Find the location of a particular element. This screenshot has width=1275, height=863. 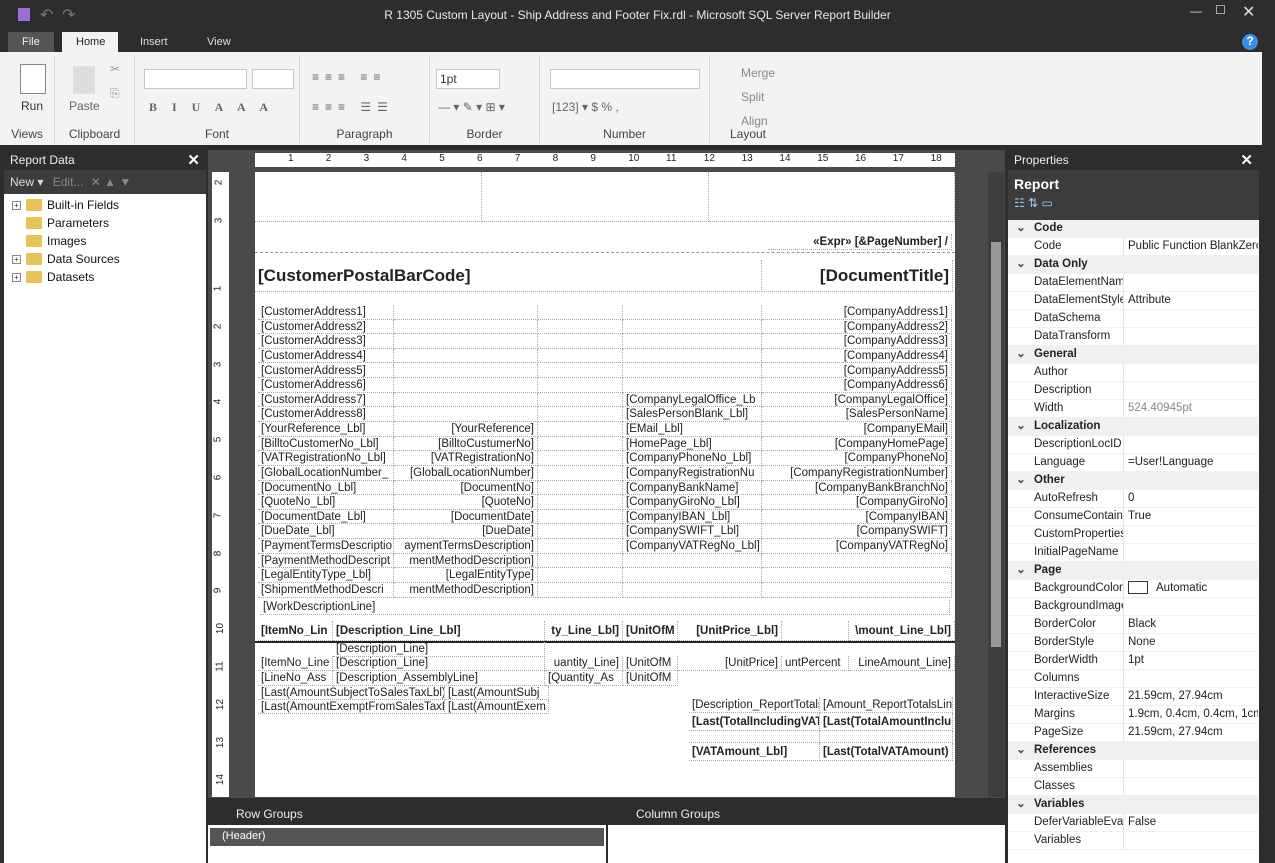

property-category: ⌄ Code is located at coordinates (1133, 229).